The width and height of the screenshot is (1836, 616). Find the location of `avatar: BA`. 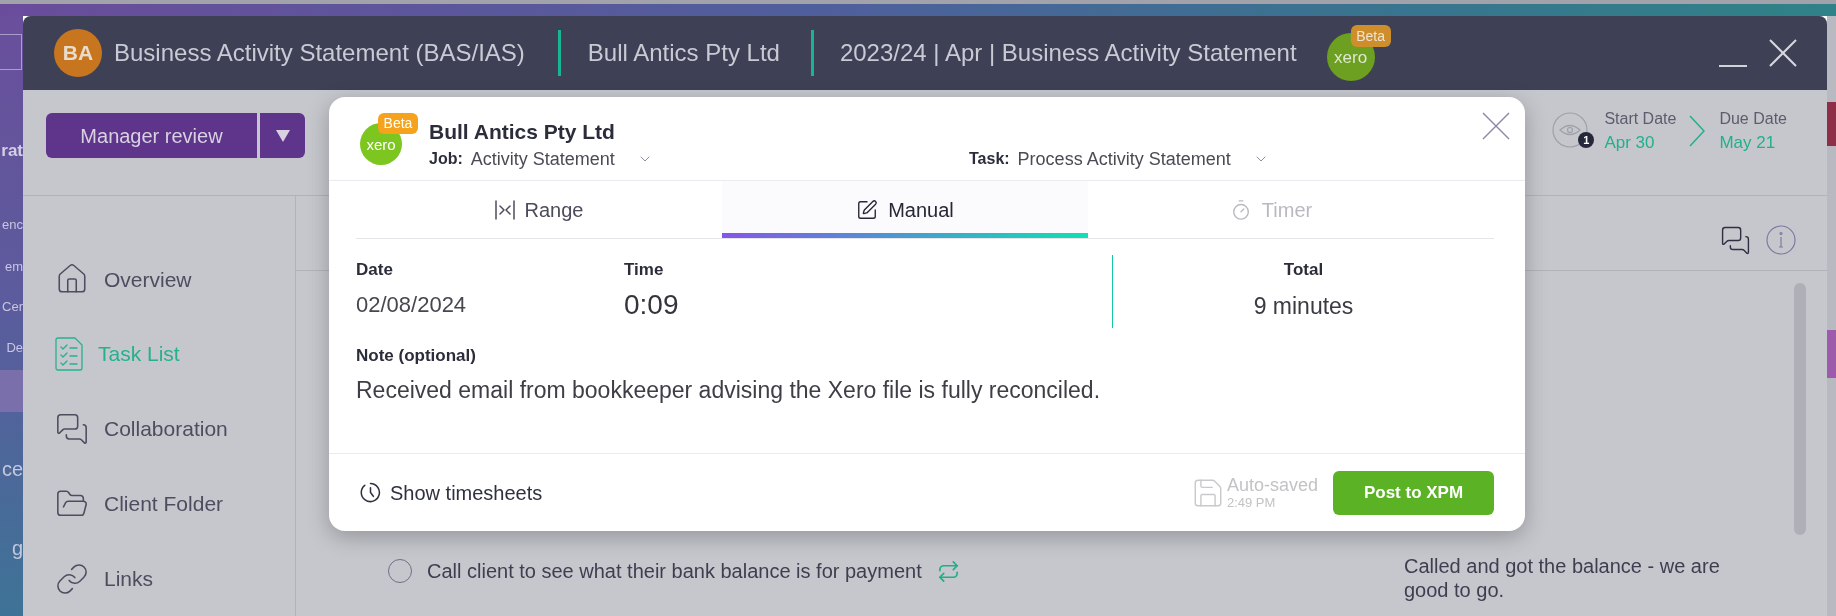

avatar: BA is located at coordinates (78, 53).